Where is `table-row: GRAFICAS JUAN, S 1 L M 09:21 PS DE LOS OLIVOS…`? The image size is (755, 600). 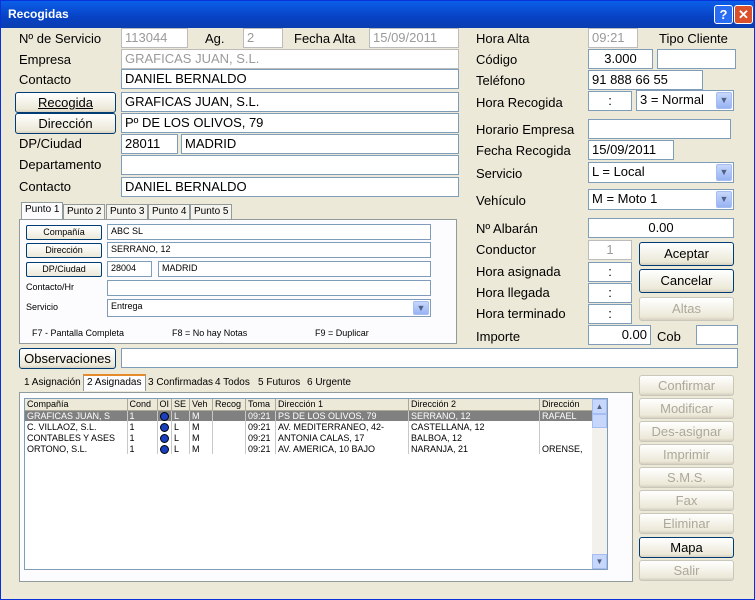
table-row: GRAFICAS JUAN, S 1 L M 09:21 PS DE LOS OLIVOS… is located at coordinates (313, 415).